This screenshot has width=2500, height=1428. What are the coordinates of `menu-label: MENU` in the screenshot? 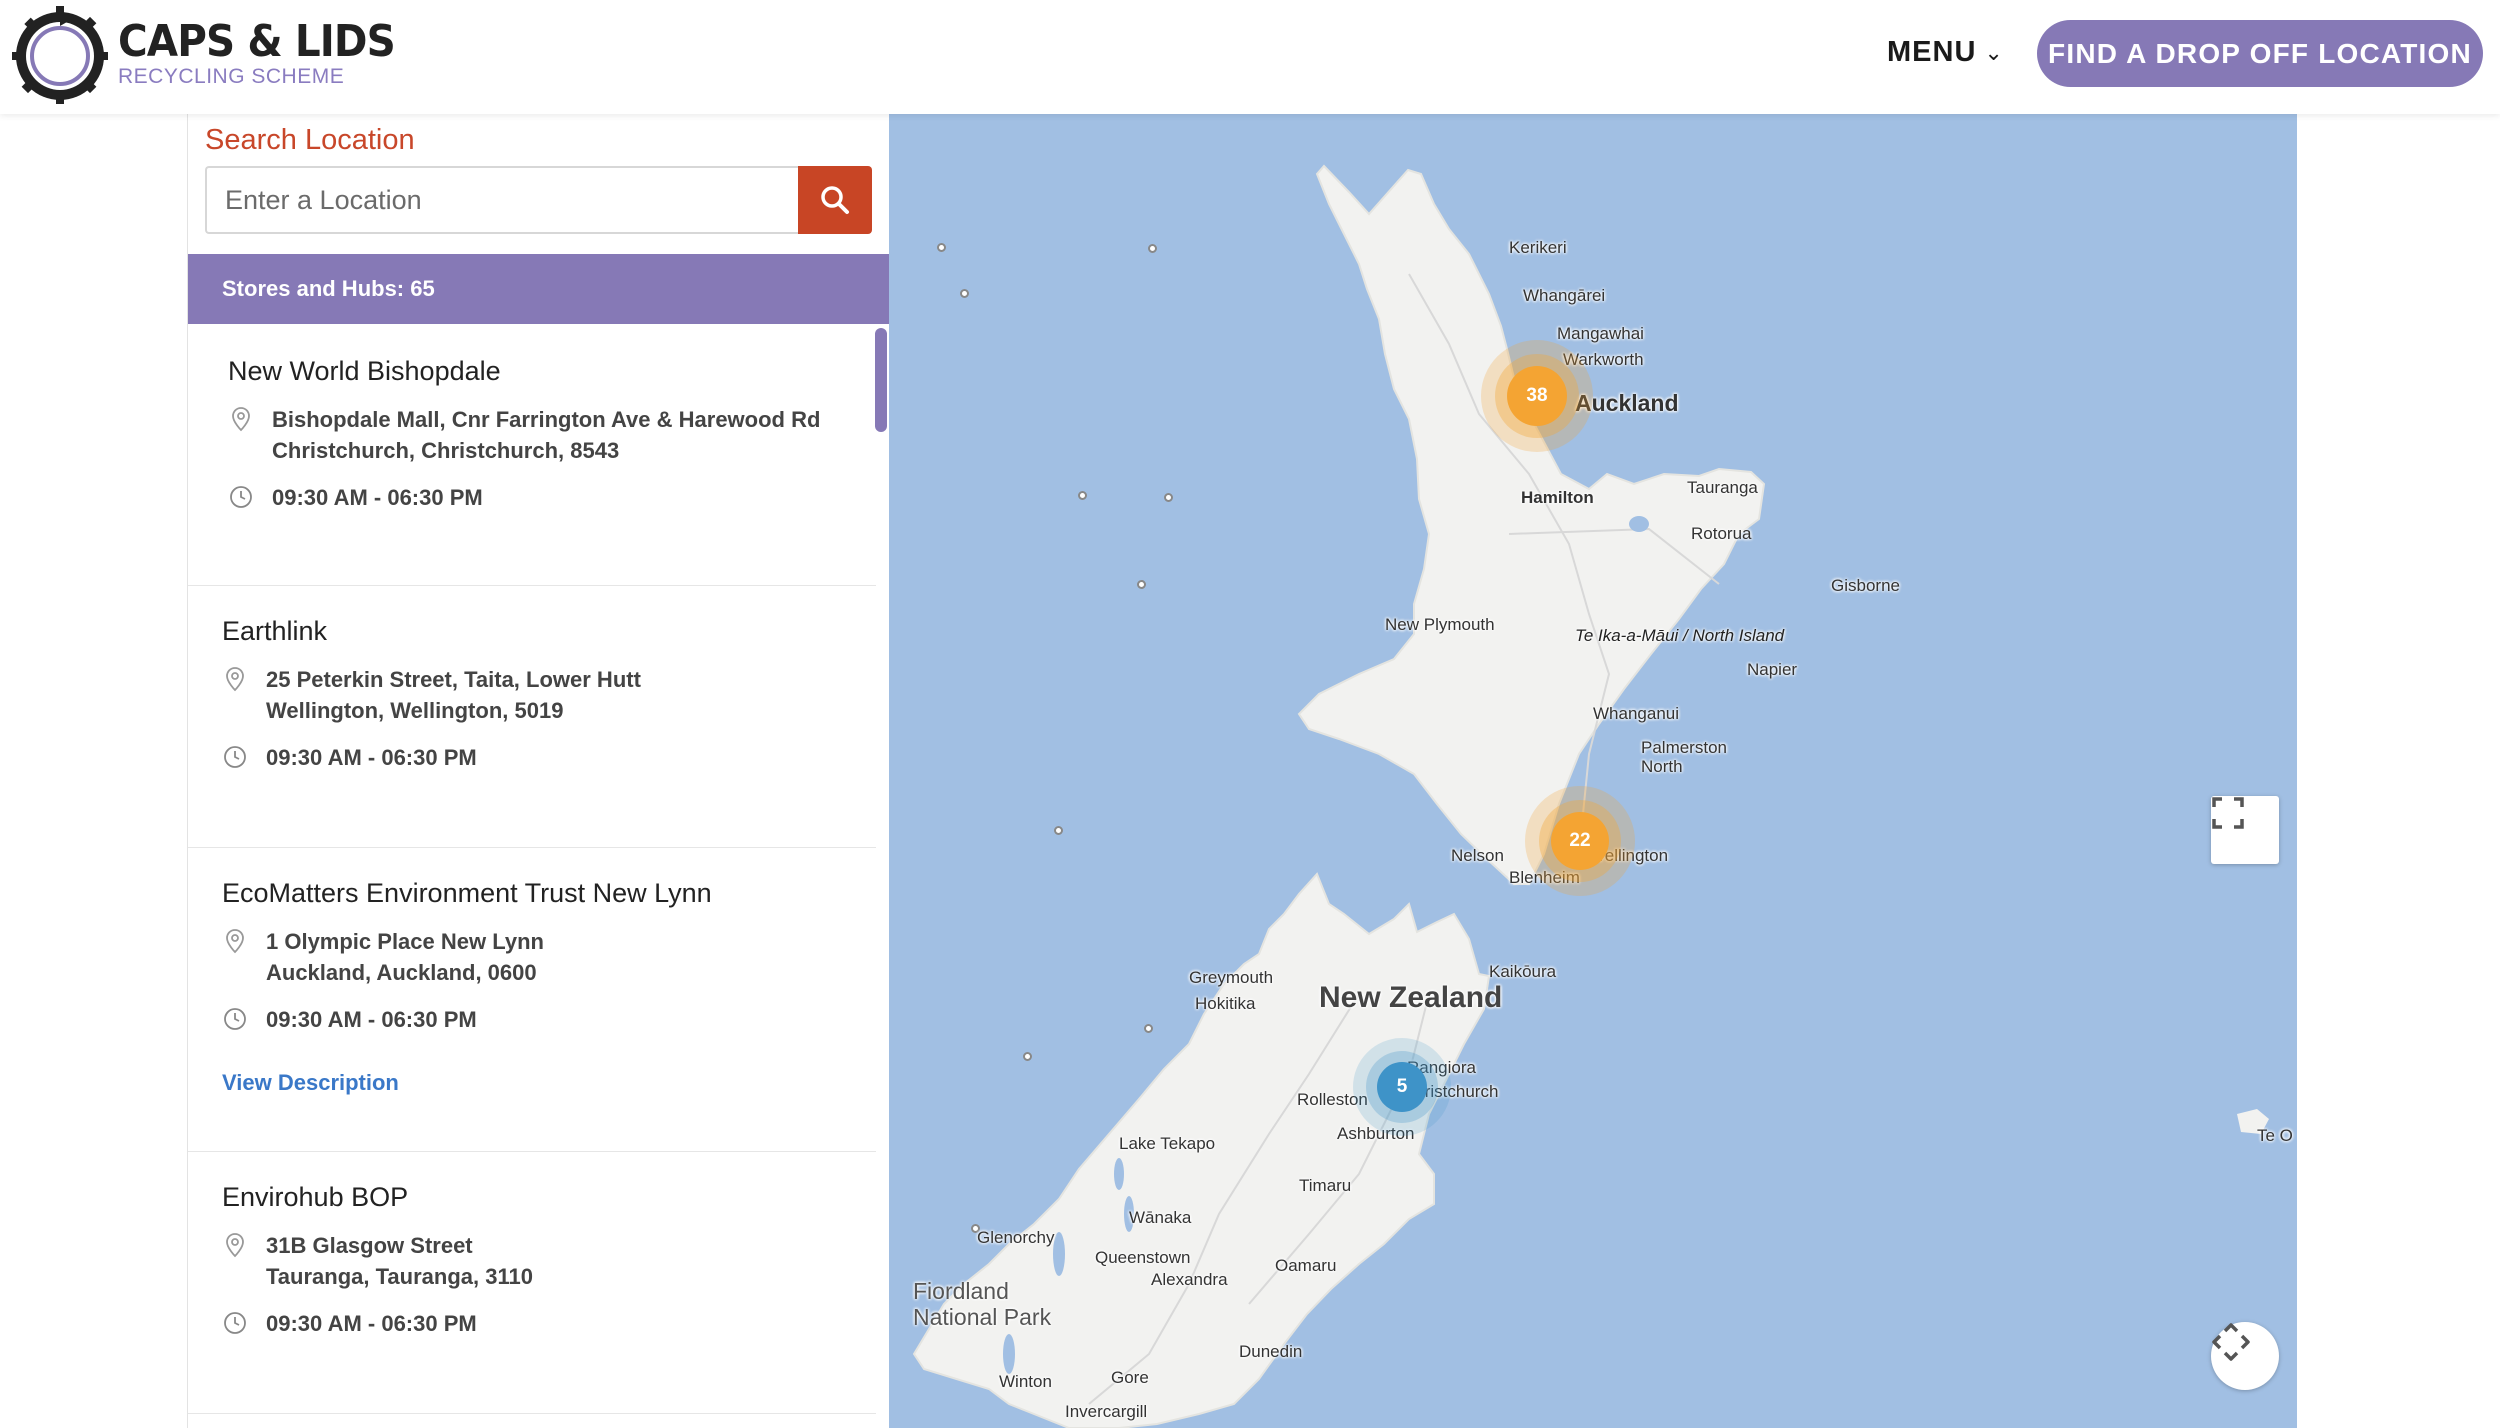 It's located at (1932, 52).